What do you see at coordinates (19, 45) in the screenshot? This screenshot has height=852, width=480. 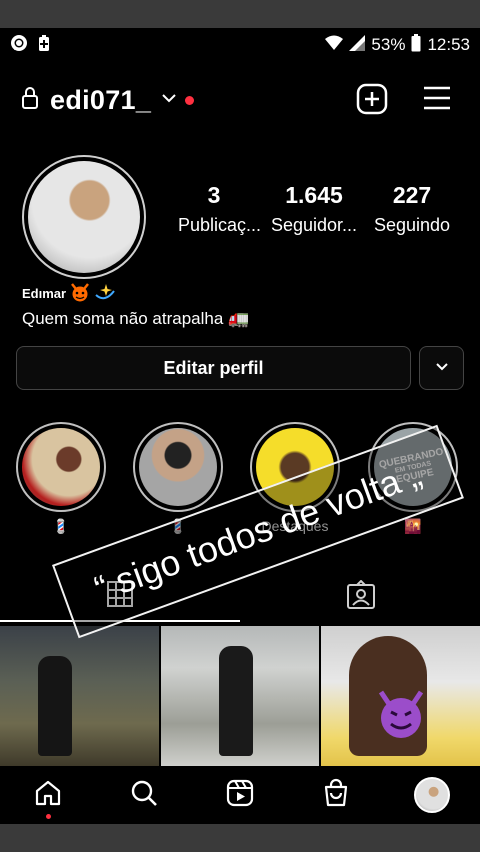 I see `whatsapp-icon` at bounding box center [19, 45].